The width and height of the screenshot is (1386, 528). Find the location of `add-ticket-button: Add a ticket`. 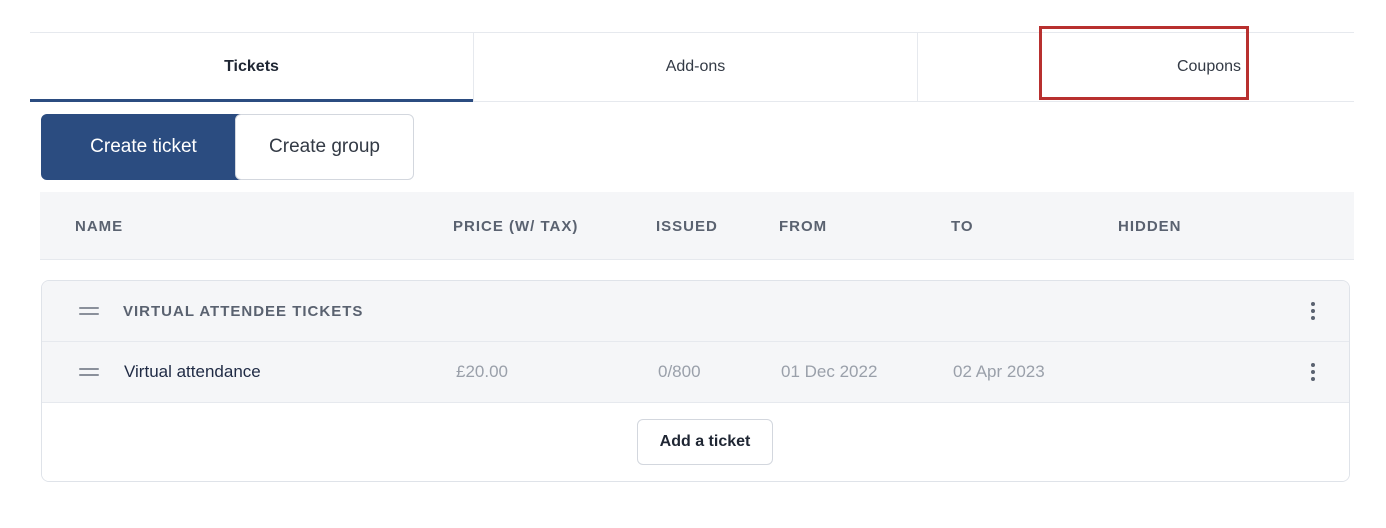

add-ticket-button: Add a ticket is located at coordinates (705, 442).